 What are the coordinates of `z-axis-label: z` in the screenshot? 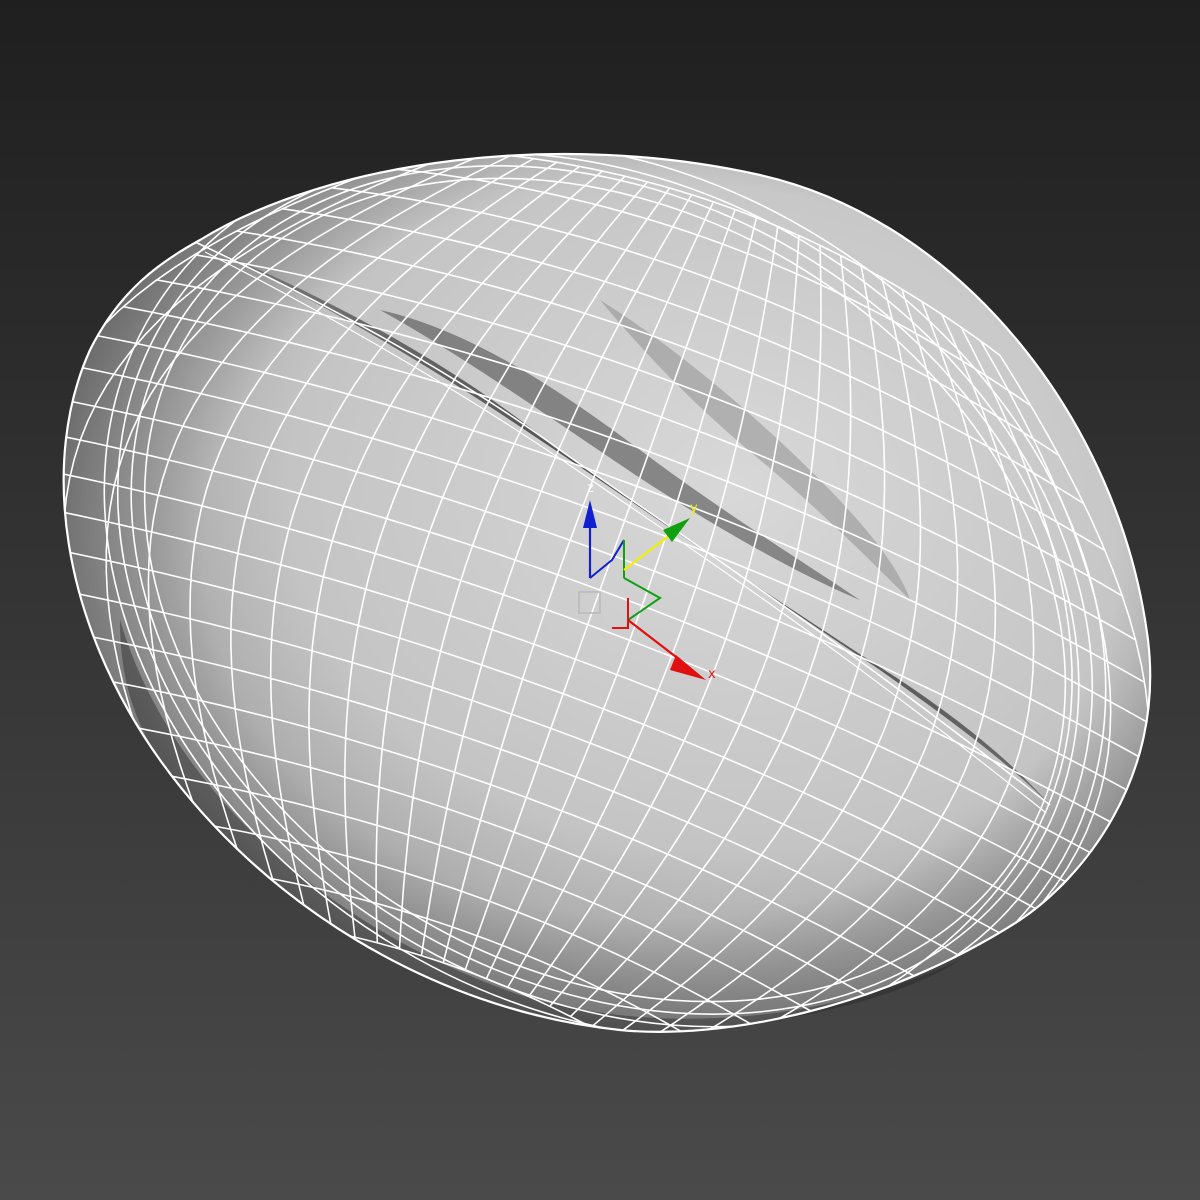 It's located at (590, 488).